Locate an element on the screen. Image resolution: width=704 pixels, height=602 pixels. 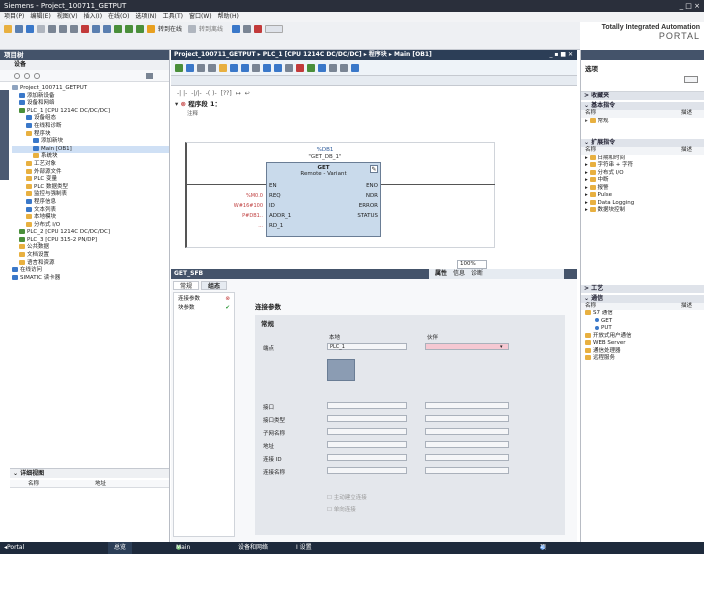
extended-instructions-section: ⌄ 扩展指令 is located at coordinates (642, 143).